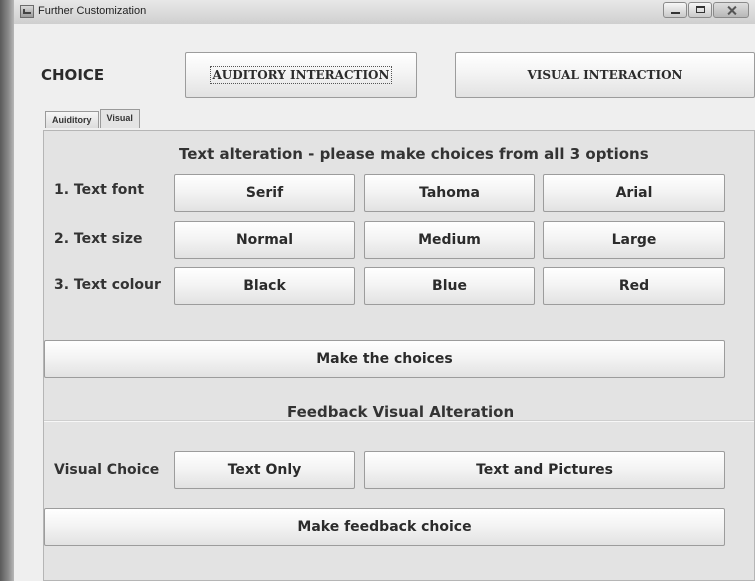 The image size is (755, 581). Describe the element at coordinates (264, 240) in the screenshot. I see `size-normal-button: Normal` at that location.